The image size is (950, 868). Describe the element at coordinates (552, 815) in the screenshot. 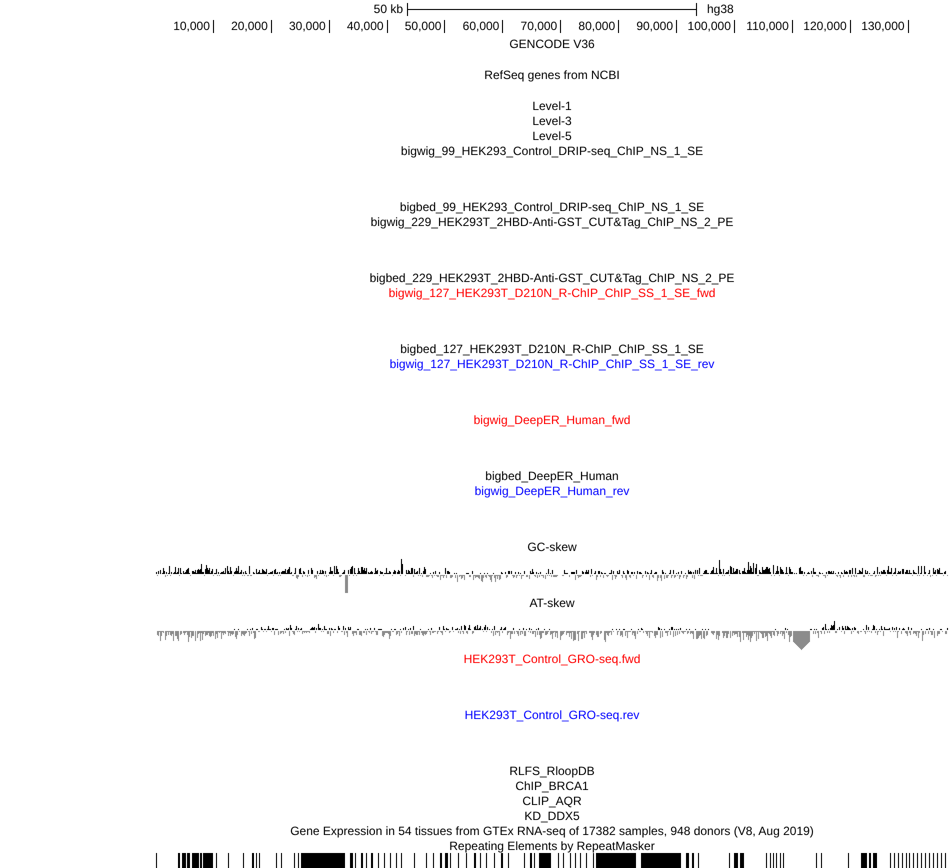

I see `track-label: KD_DDX5` at that location.